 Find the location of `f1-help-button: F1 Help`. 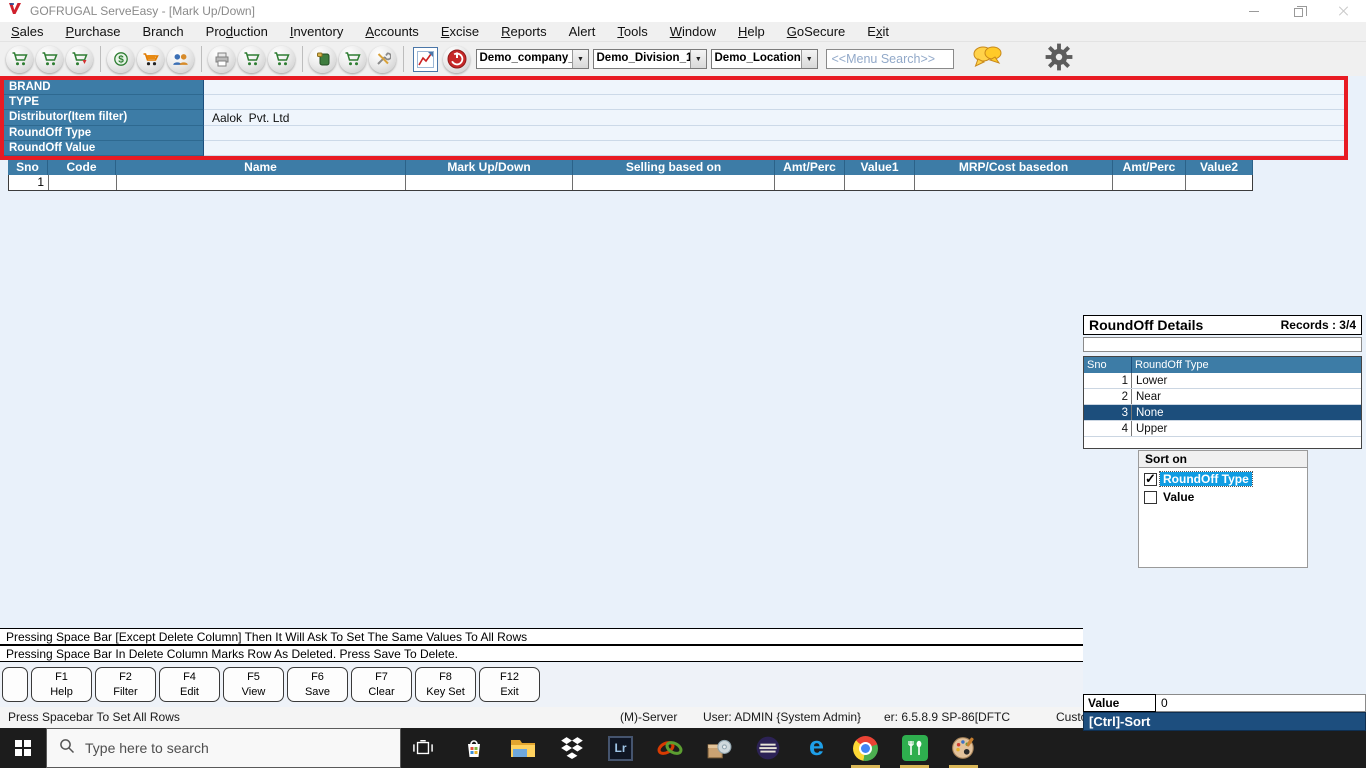

f1-help-button: F1 Help is located at coordinates (61, 684).